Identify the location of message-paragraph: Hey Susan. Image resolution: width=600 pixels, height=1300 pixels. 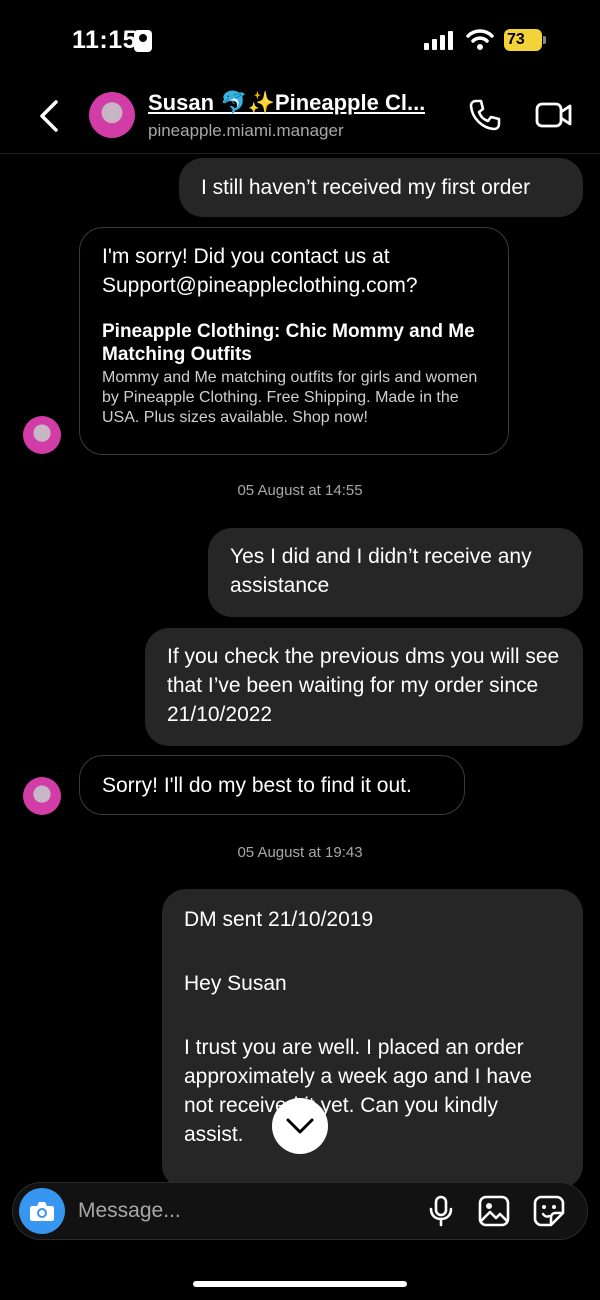
(235, 983).